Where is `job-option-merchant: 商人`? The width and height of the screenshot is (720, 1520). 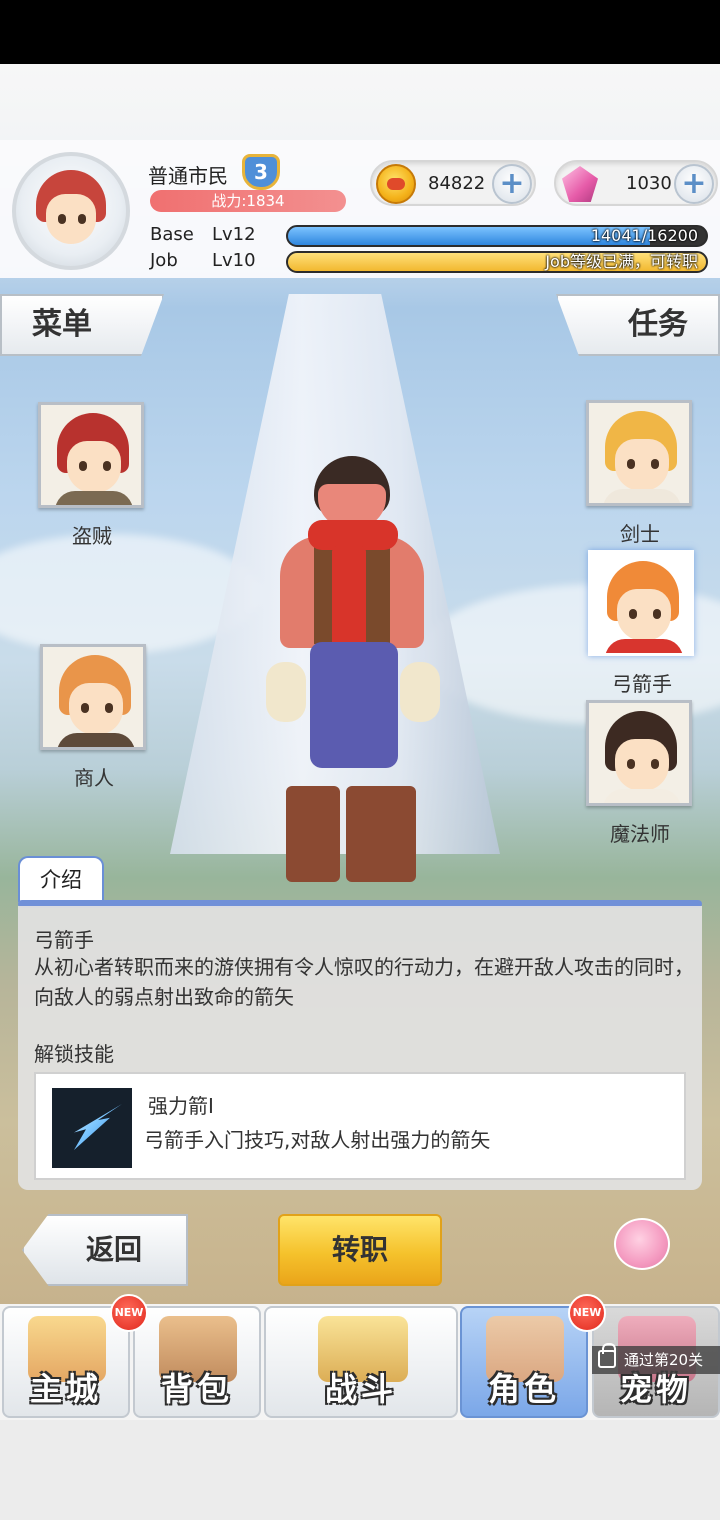 job-option-merchant: 商人 is located at coordinates (94, 717).